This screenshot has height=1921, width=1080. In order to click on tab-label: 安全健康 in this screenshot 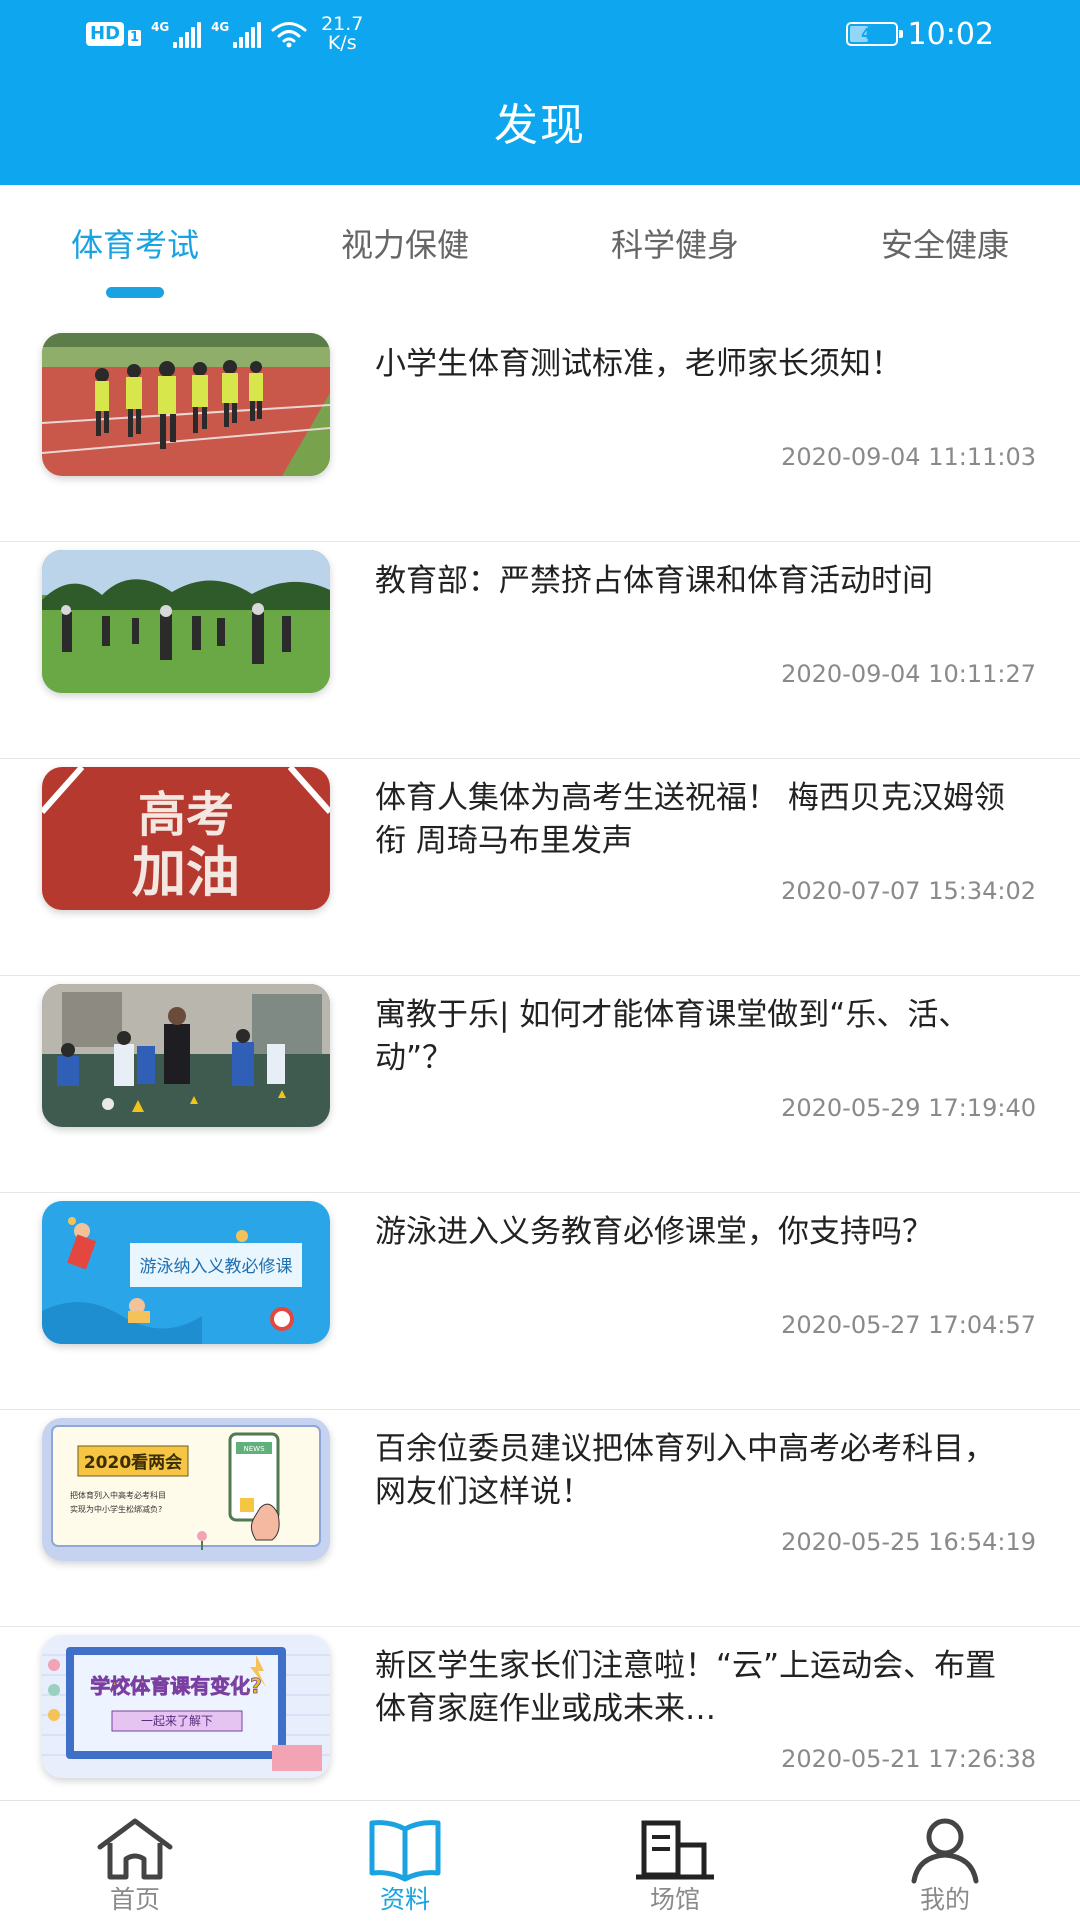, I will do `click(944, 245)`.